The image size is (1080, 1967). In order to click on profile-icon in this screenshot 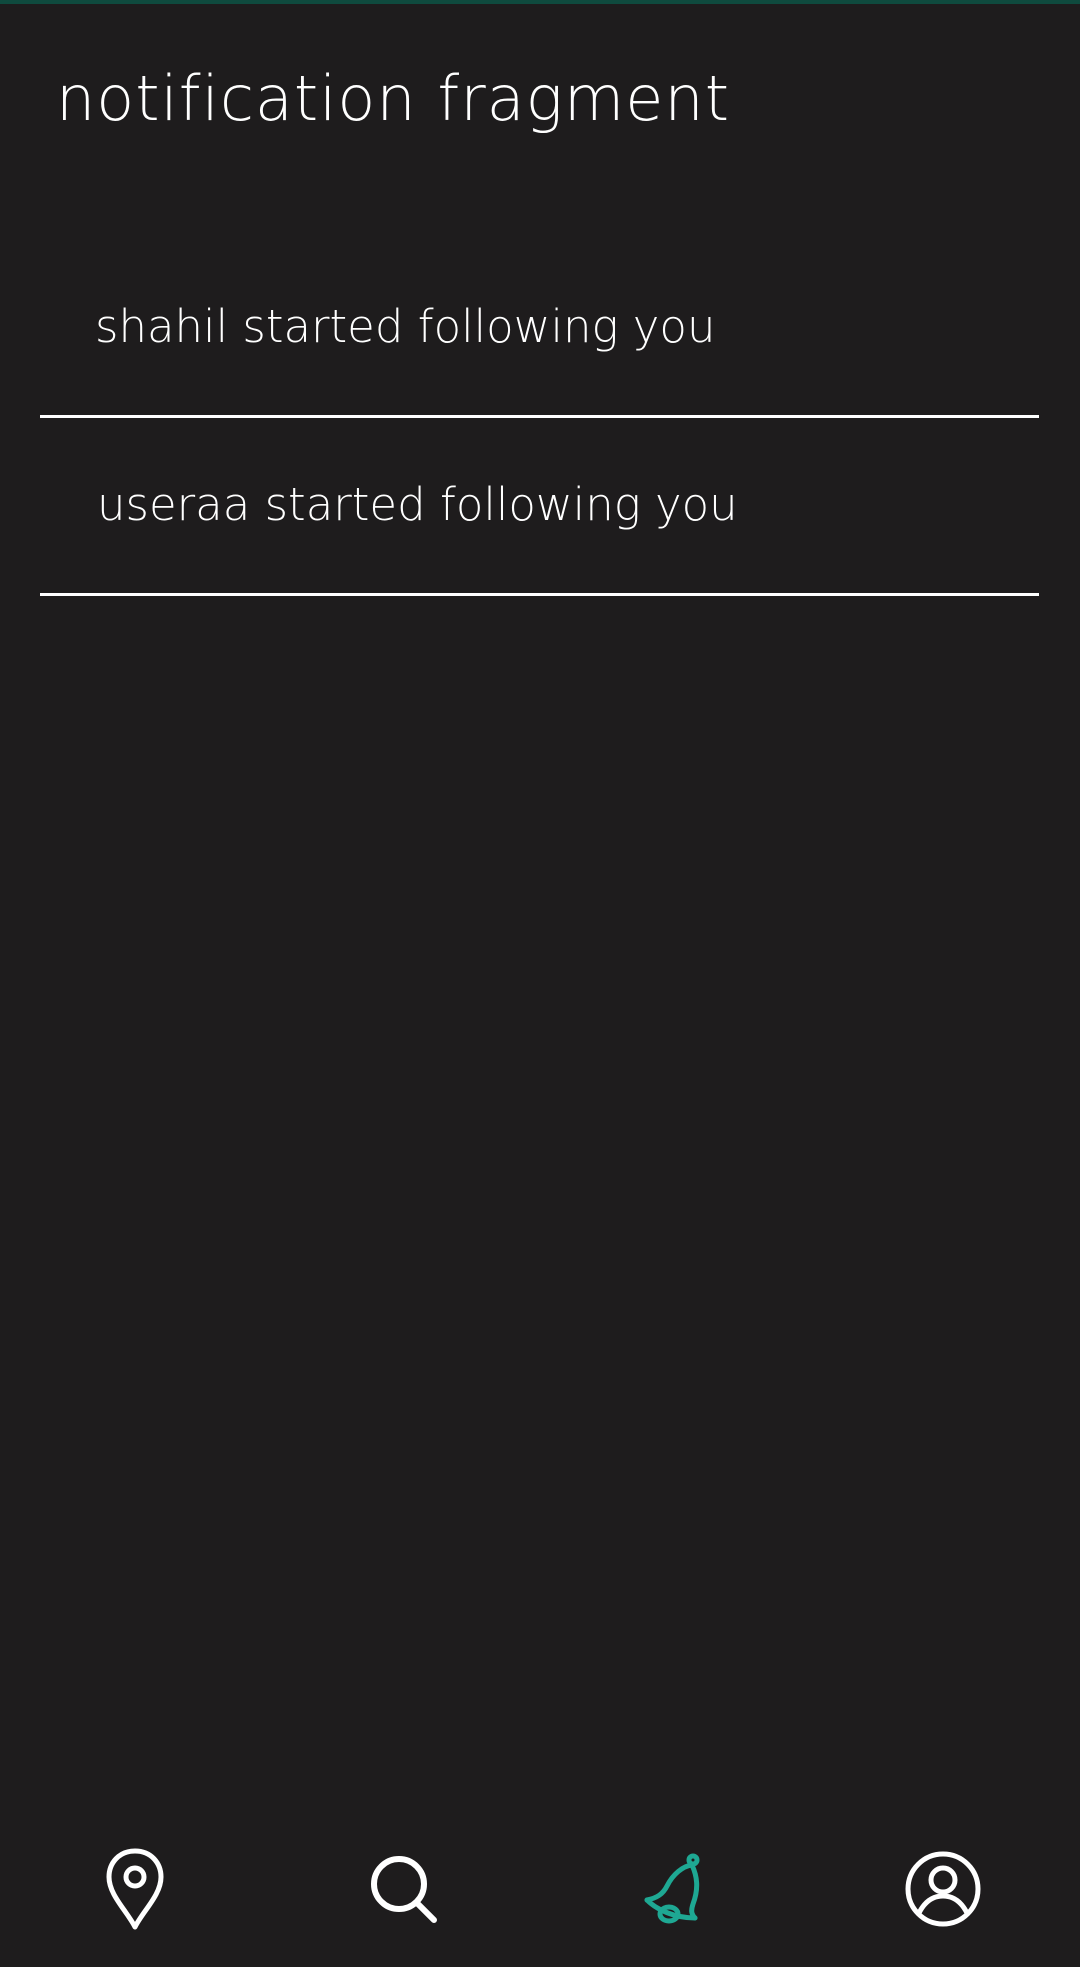, I will do `click(943, 1888)`.